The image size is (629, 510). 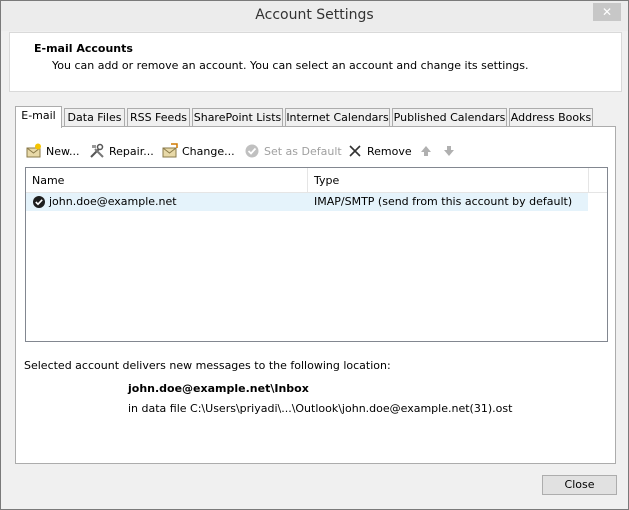 I want to click on tab-internet-calendars: Internet Calendars, so click(x=337, y=117).